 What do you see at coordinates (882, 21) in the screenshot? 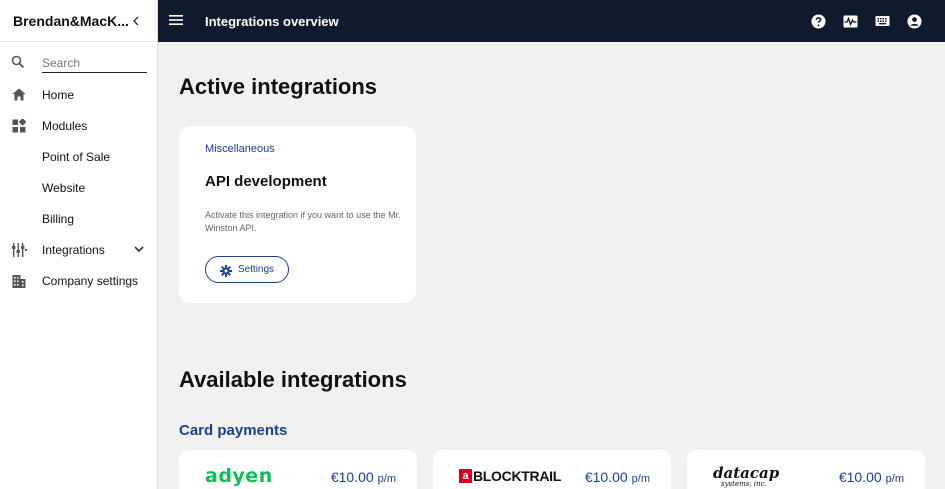
I see `keyboard-icon` at bounding box center [882, 21].